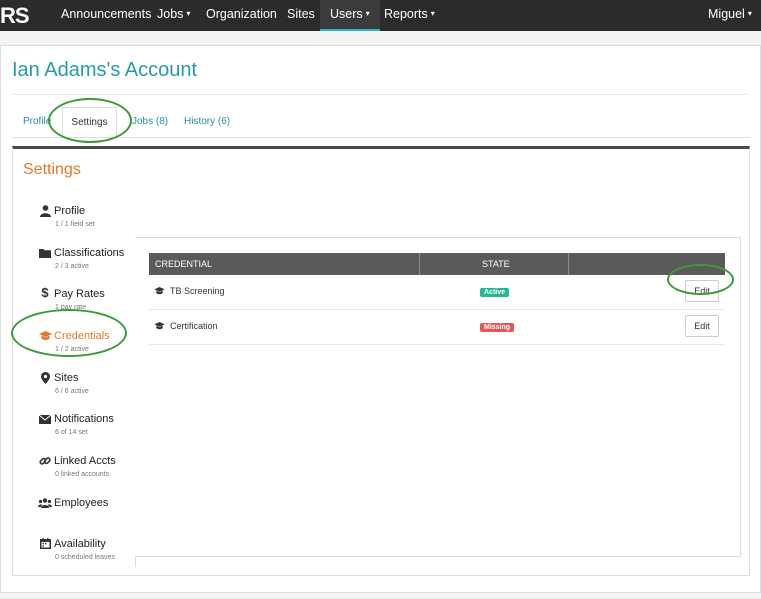 Image resolution: width=761 pixels, height=599 pixels. What do you see at coordinates (45, 545) in the screenshot?
I see `calendar-icon` at bounding box center [45, 545].